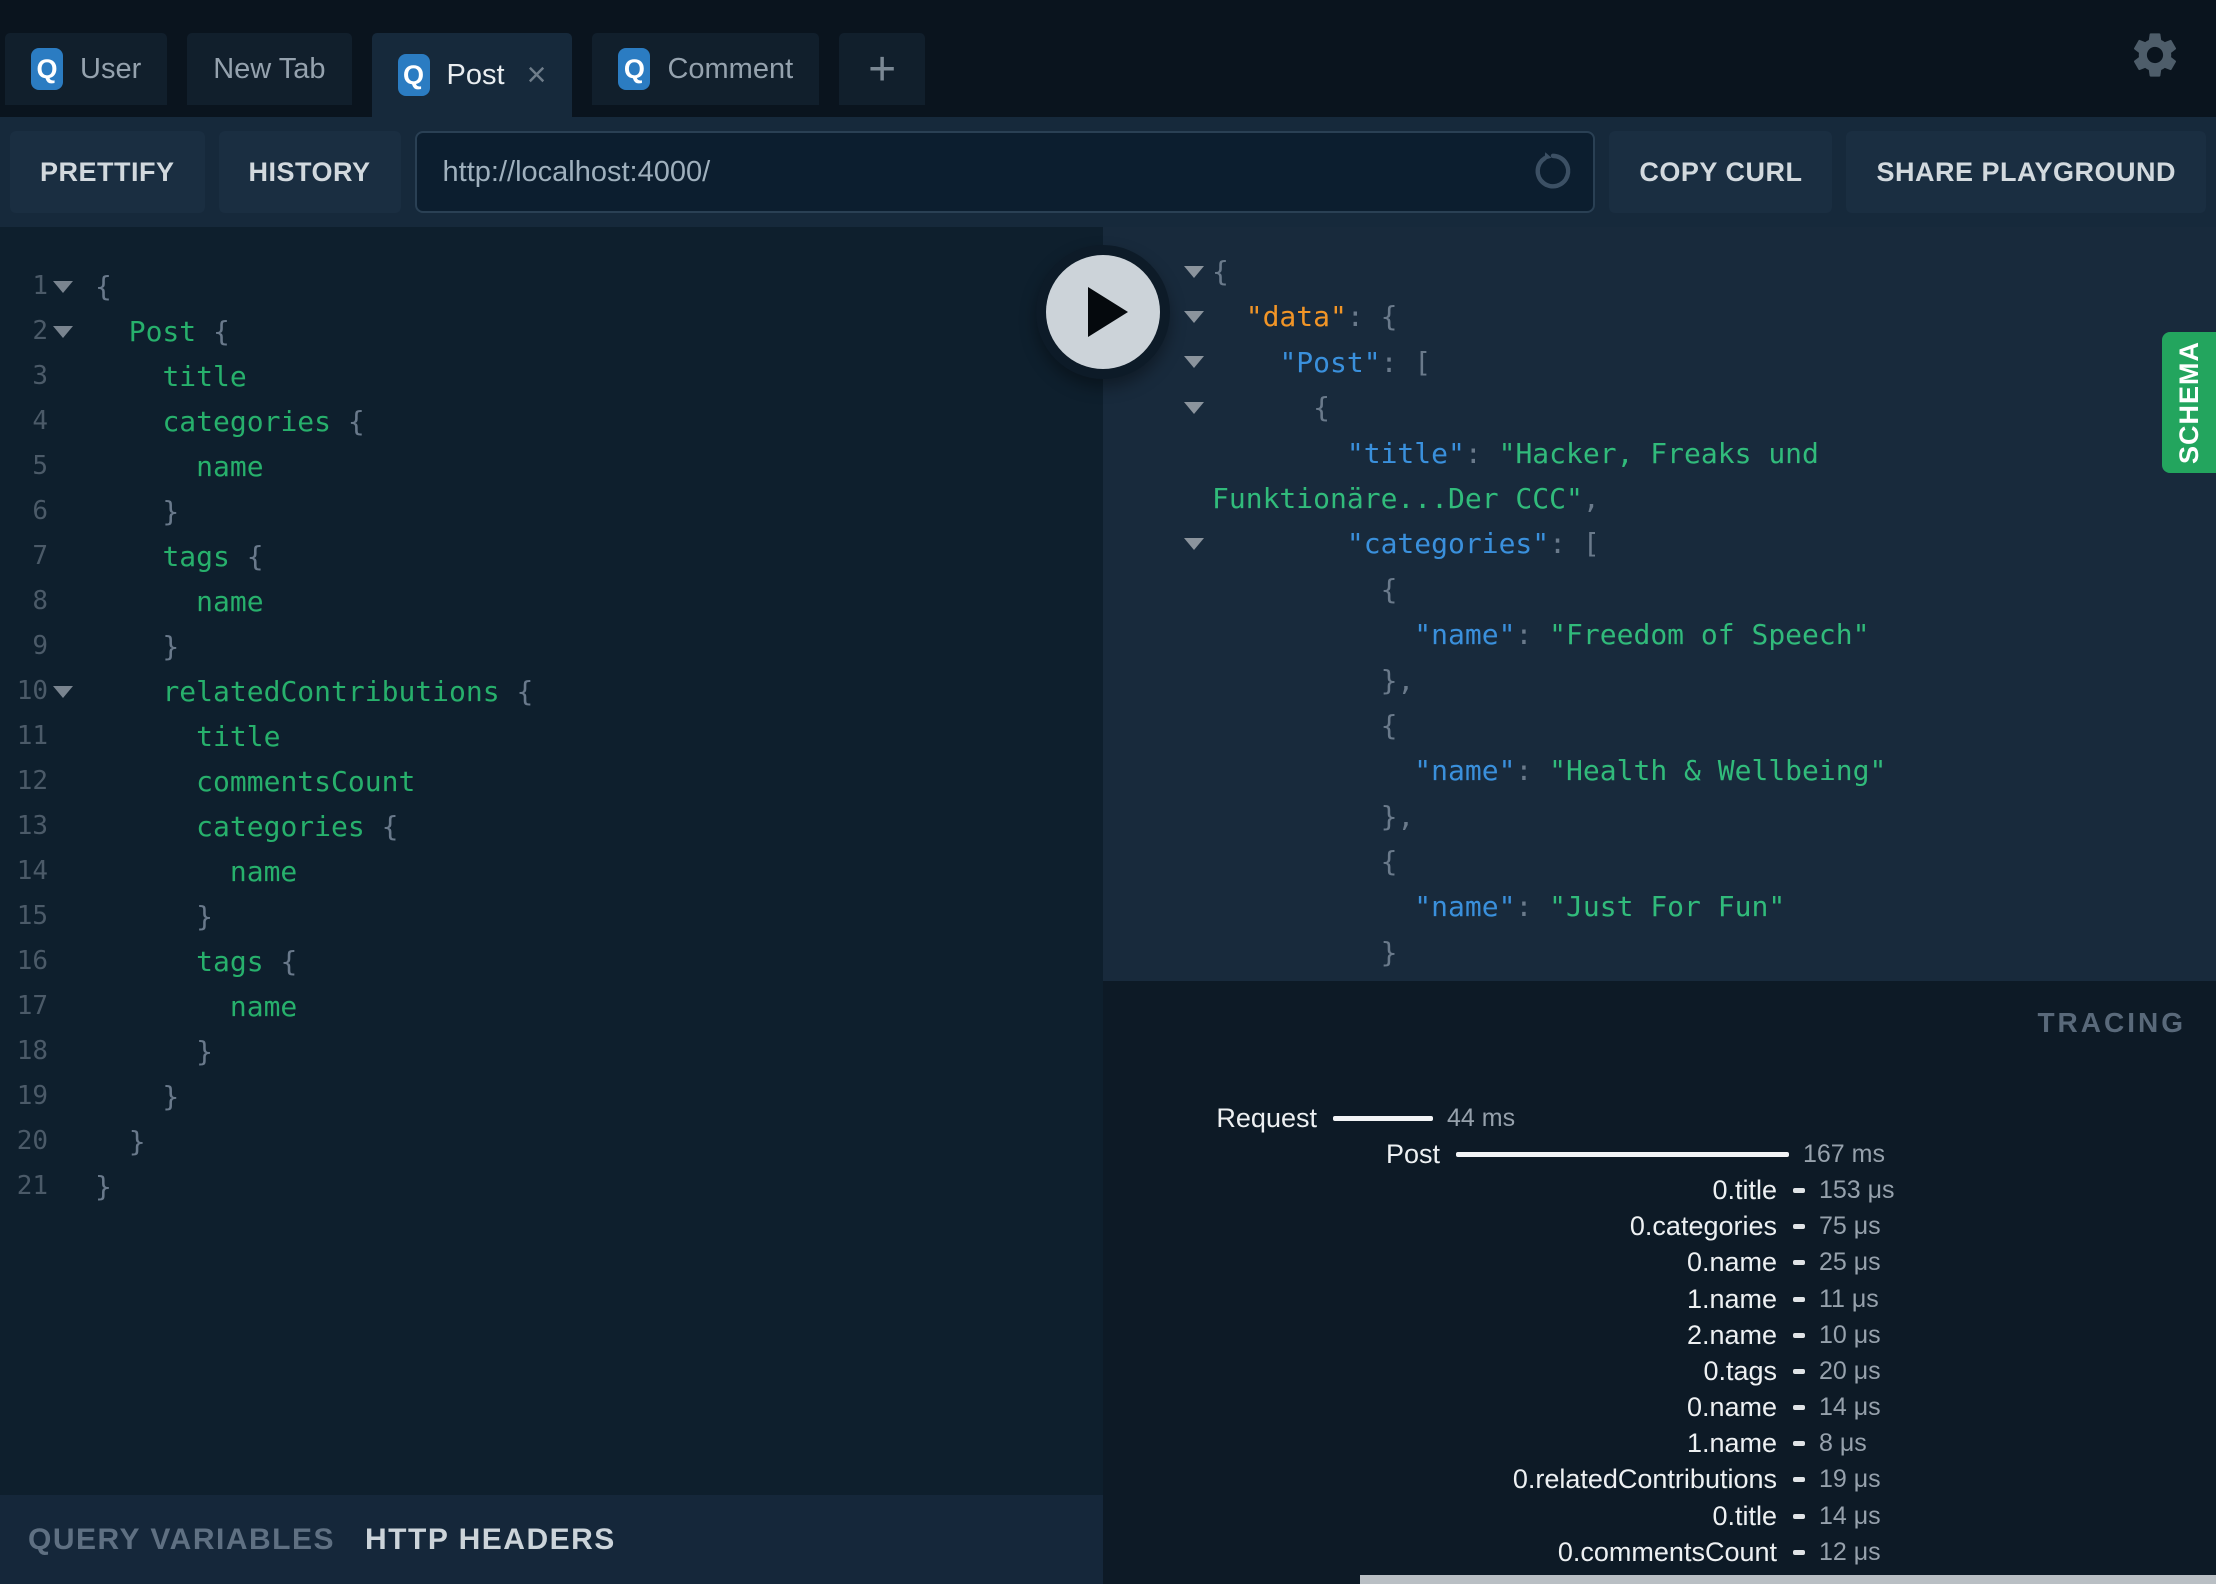 The height and width of the screenshot is (1584, 2216). Describe the element at coordinates (551, 826) in the screenshot. I see `query-line: 13 categories {` at that location.